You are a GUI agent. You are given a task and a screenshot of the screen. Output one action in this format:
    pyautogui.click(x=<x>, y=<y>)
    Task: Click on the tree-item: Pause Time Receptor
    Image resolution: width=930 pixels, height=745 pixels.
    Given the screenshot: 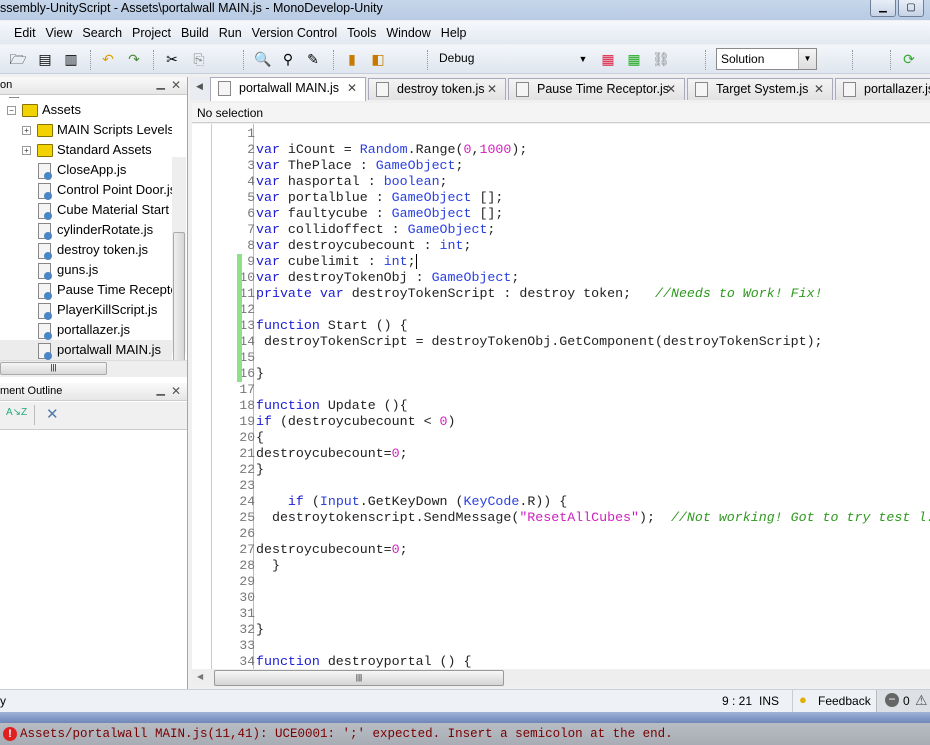 What is the action you would take?
    pyautogui.click(x=86, y=290)
    